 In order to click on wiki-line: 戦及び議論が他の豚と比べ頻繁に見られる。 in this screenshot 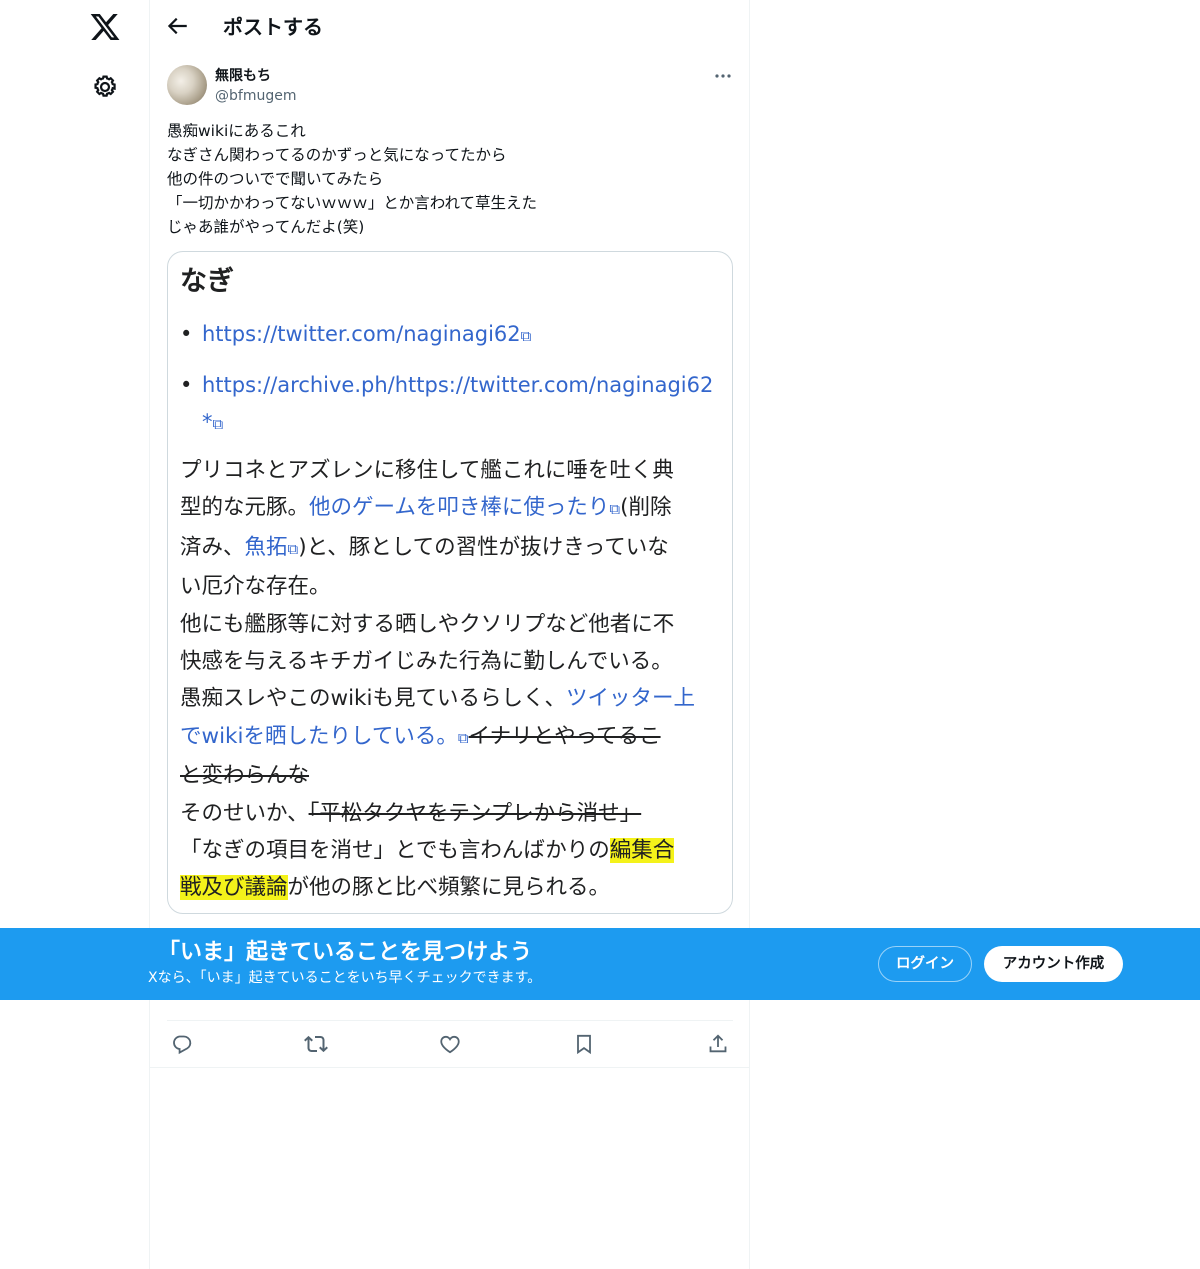, I will do `click(450, 887)`.